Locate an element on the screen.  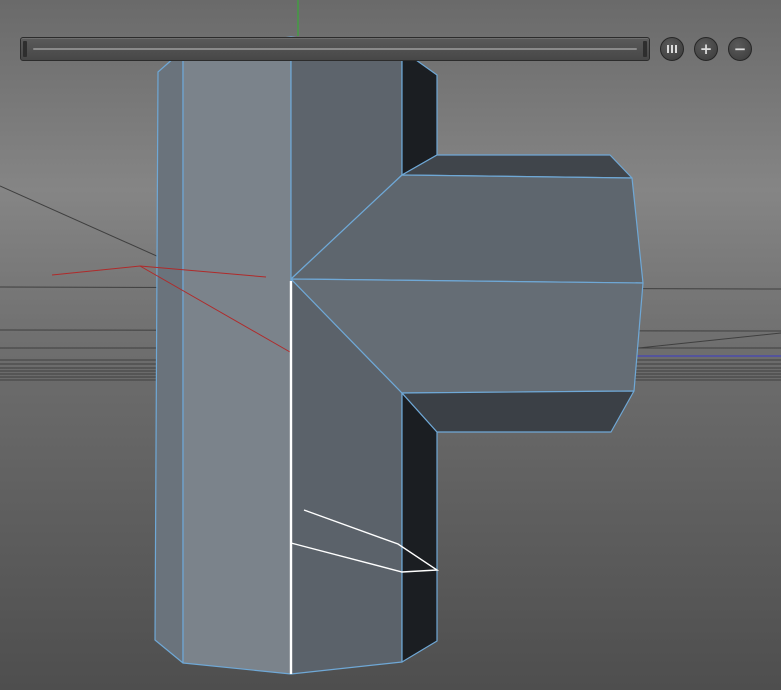
zoom-out-button: − is located at coordinates (740, 49).